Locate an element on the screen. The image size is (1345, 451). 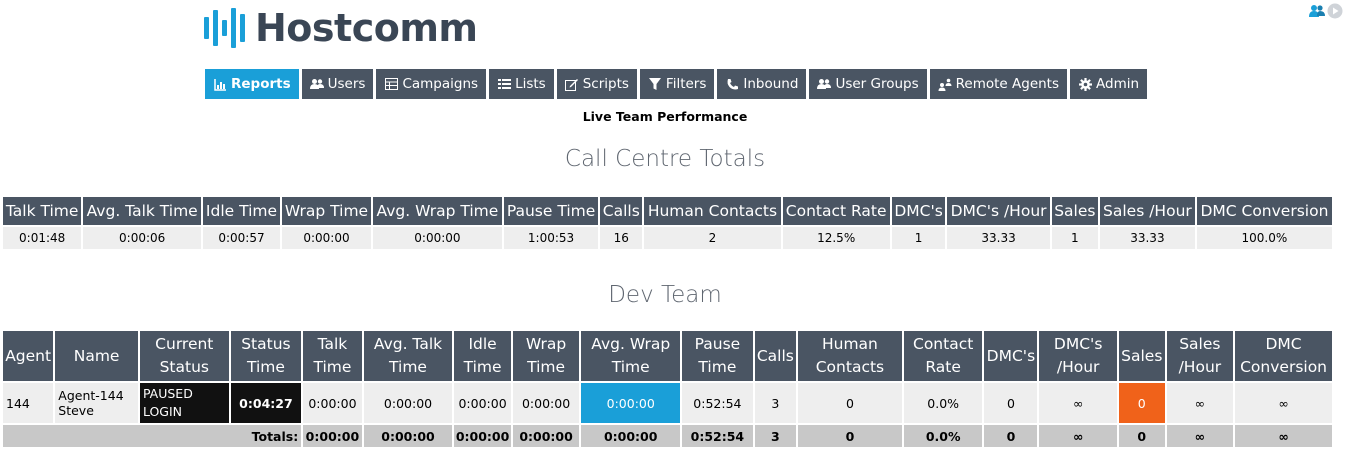
hostcomm-logo: Hostcomm is located at coordinates (341, 28).